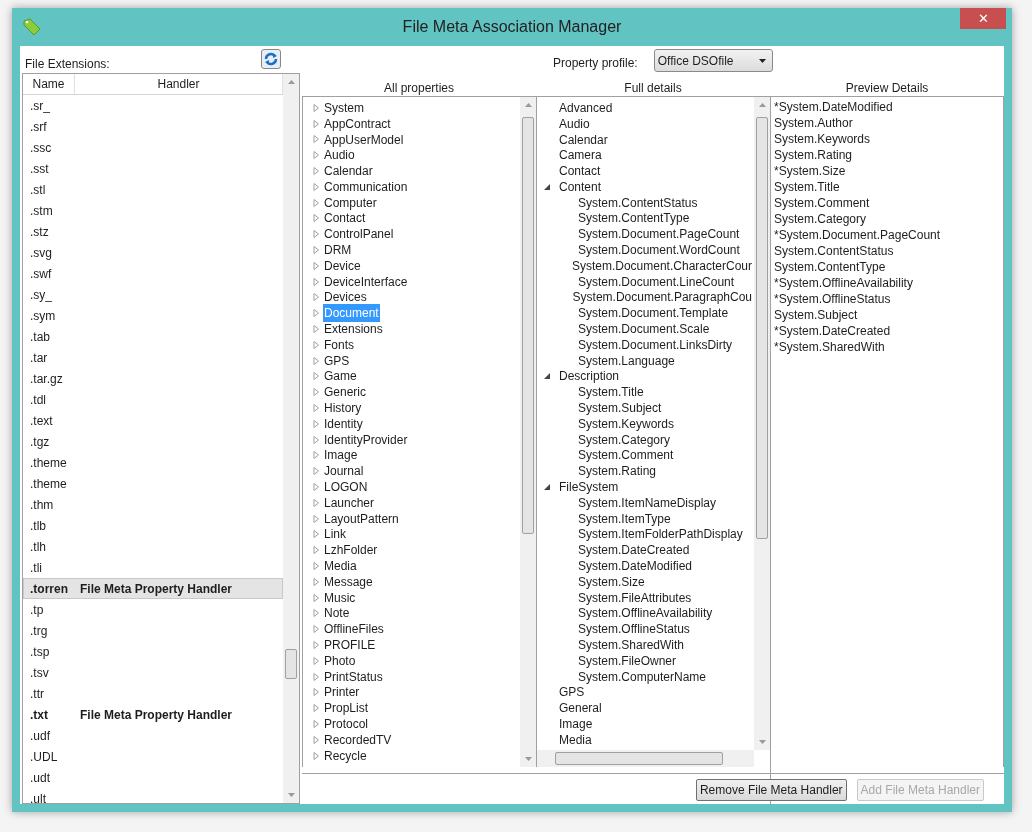  What do you see at coordinates (345, 755) in the screenshot?
I see `tree-item: Recycle` at bounding box center [345, 755].